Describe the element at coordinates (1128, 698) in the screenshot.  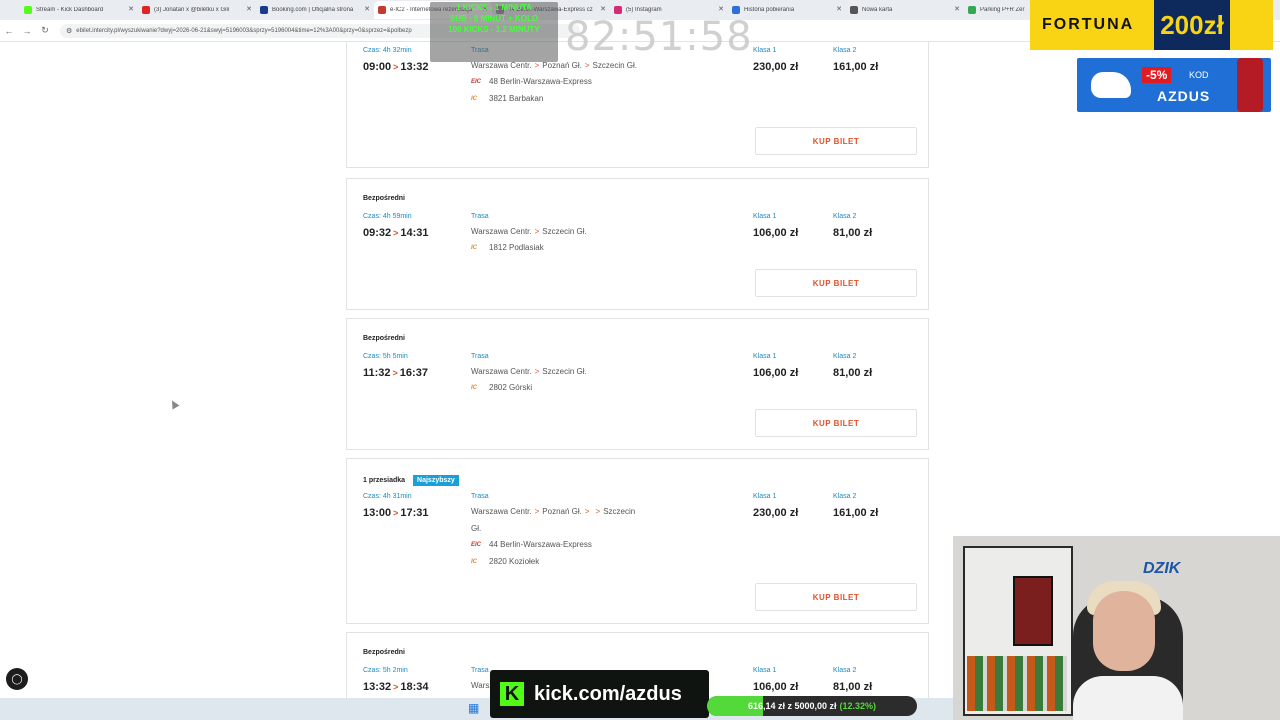
I see `webcam-shirt` at that location.